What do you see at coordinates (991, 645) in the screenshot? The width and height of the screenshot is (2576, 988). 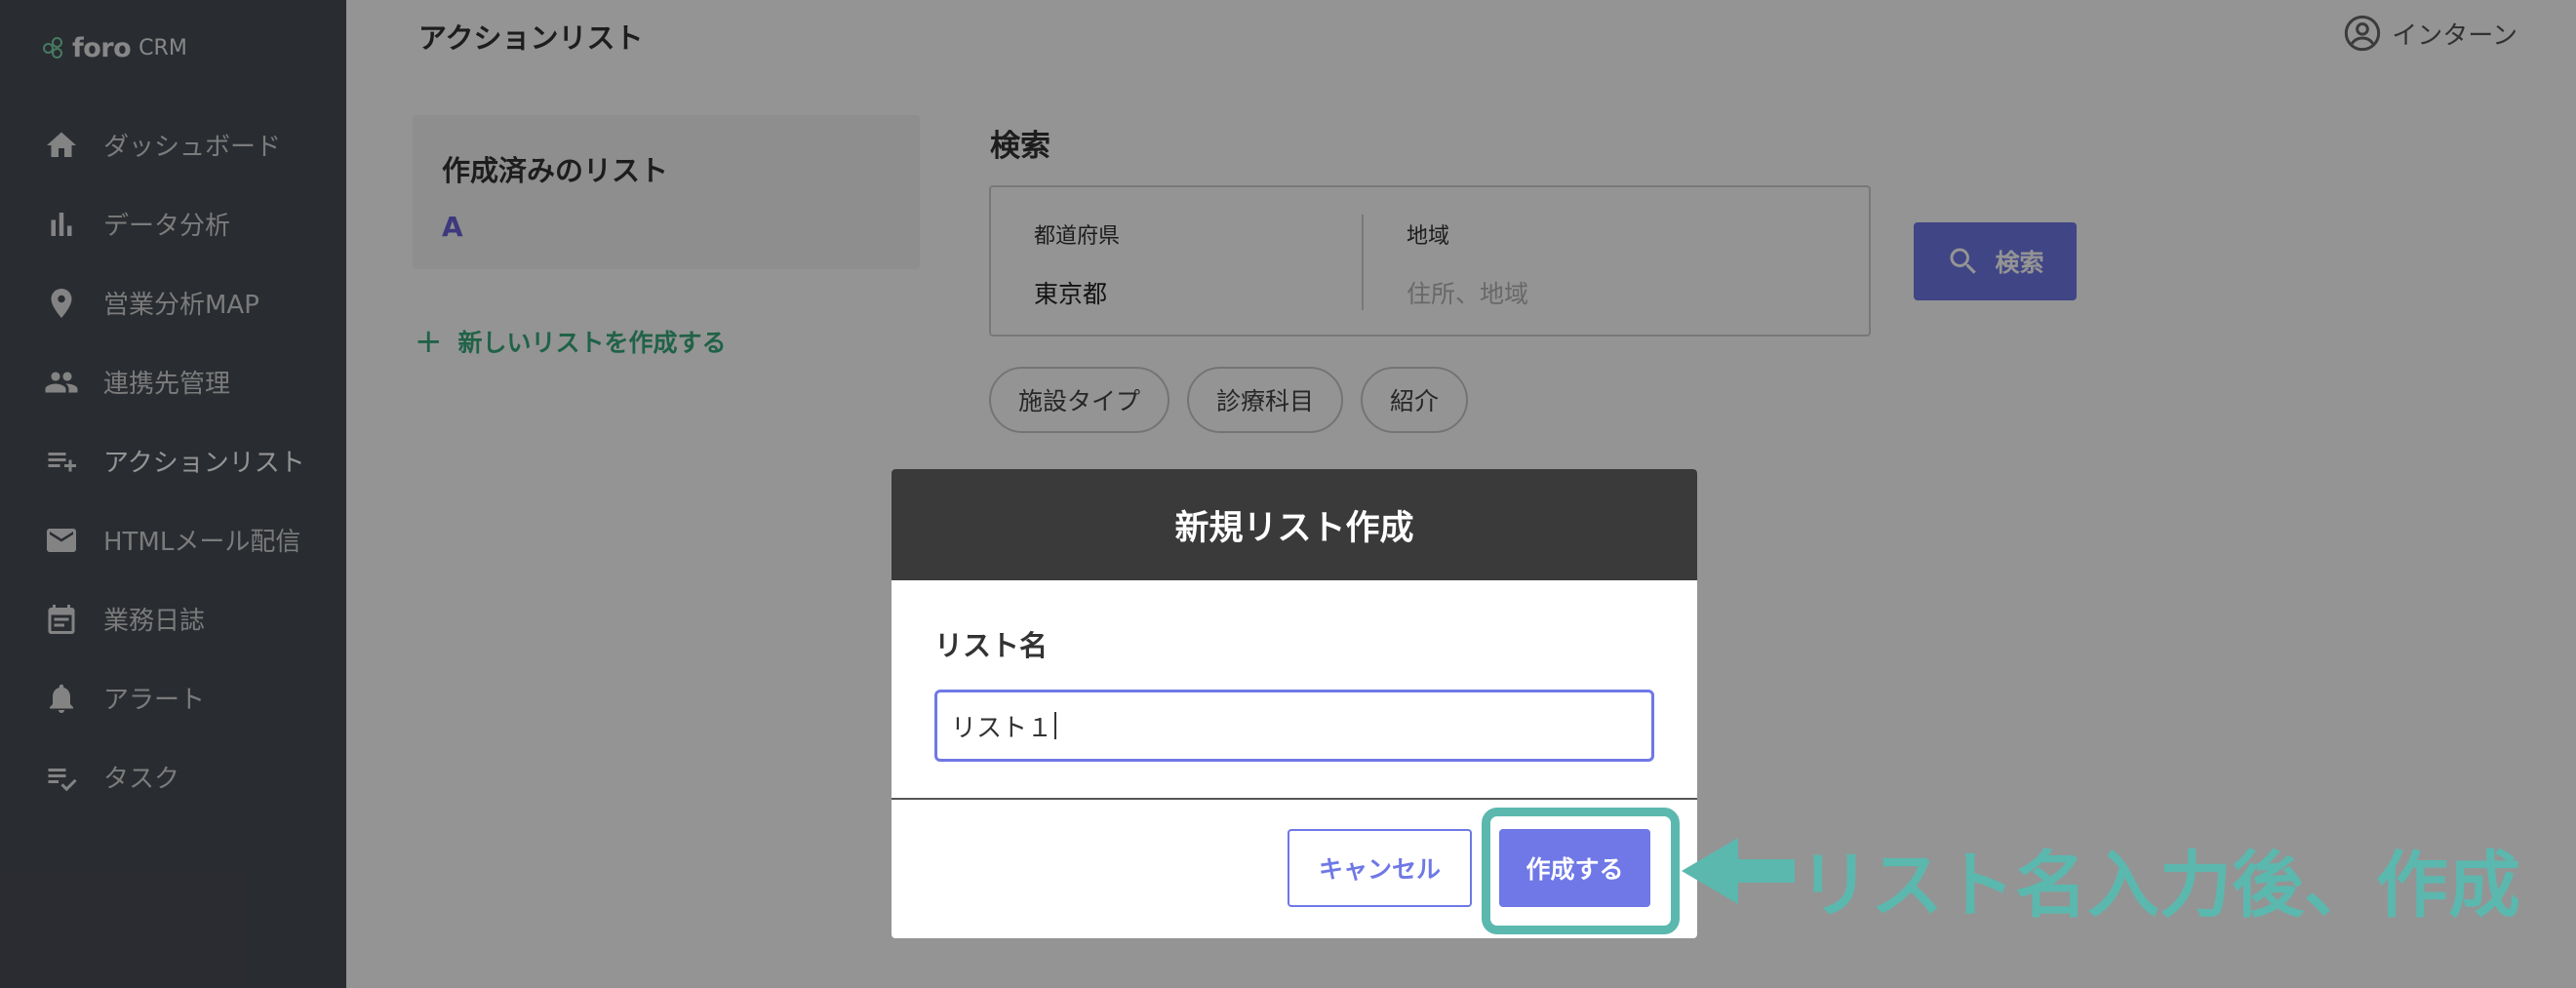 I see `list-name-label: リスト名` at bounding box center [991, 645].